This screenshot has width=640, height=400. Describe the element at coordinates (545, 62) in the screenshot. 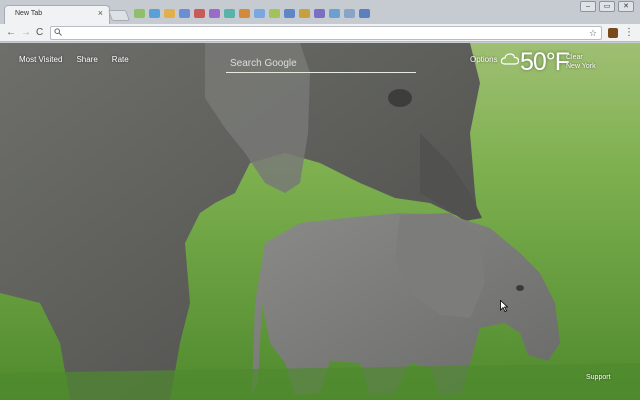

I see `temperature-text: 50°F` at that location.